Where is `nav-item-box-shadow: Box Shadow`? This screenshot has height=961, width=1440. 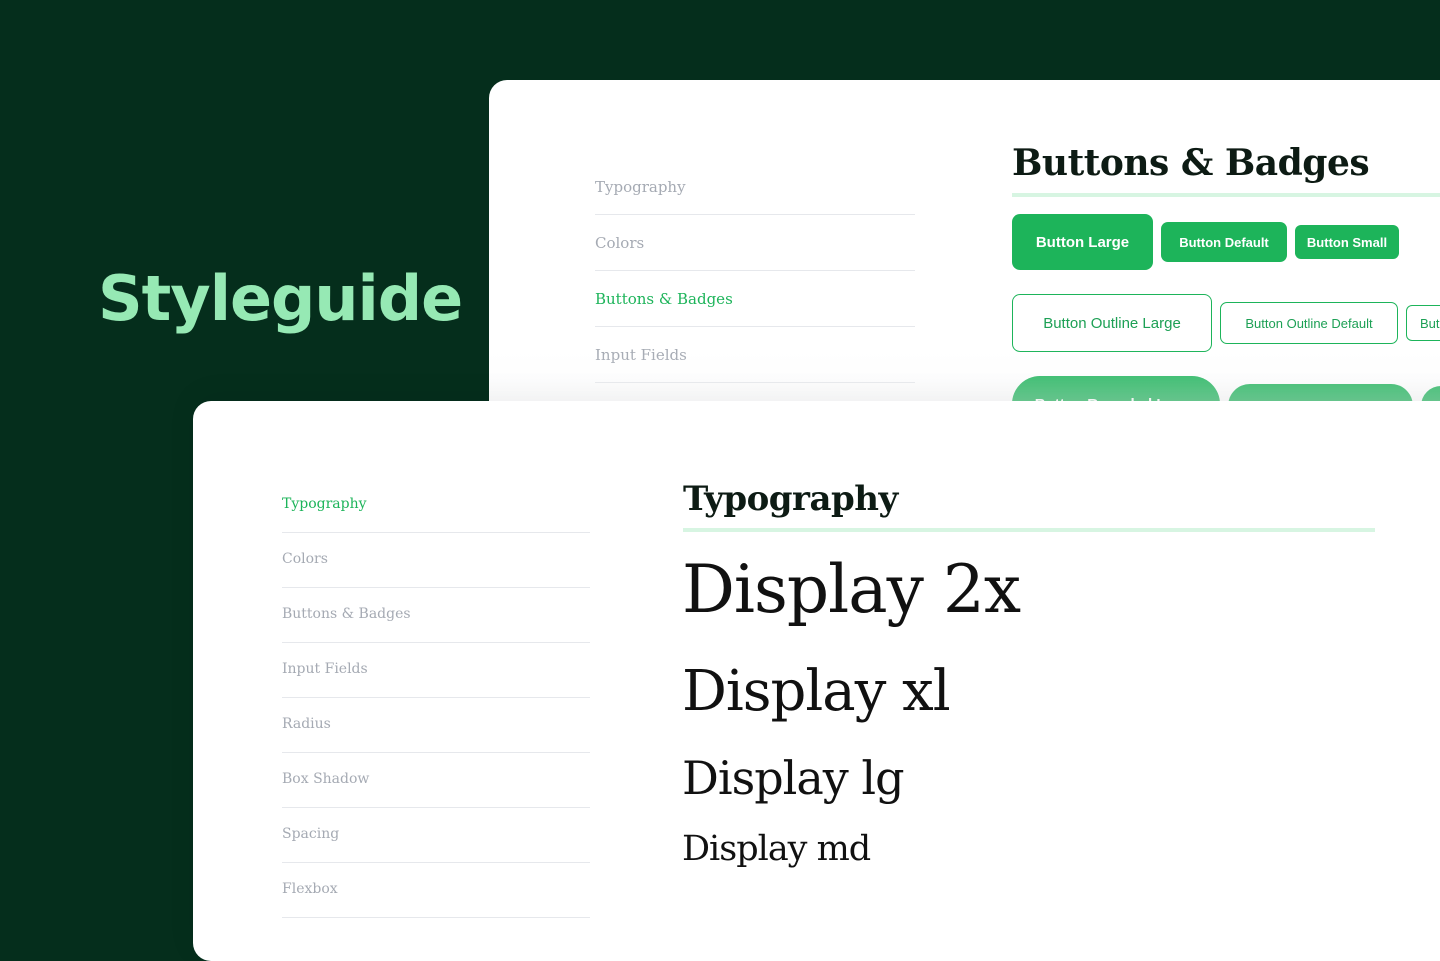
nav-item-box-shadow: Box Shadow is located at coordinates (436, 780).